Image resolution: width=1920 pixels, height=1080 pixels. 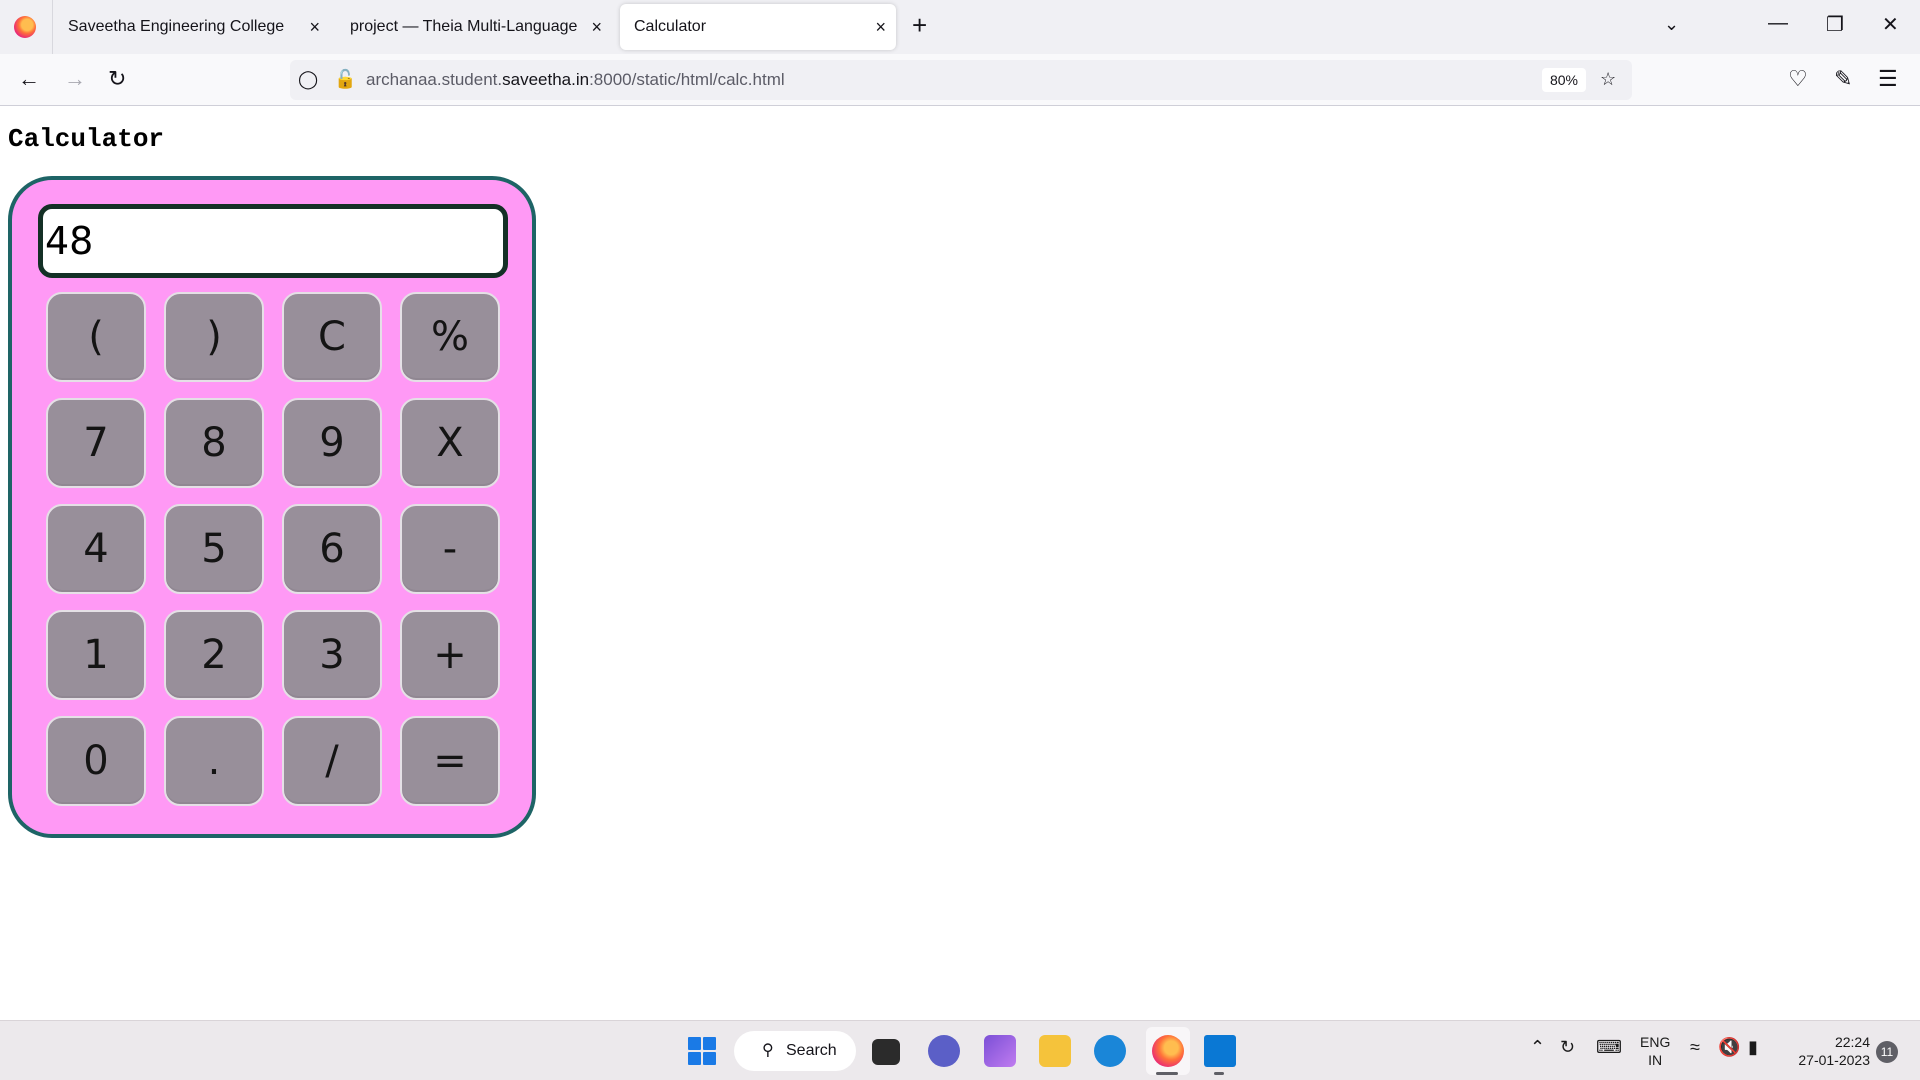 I want to click on keyboard-icon: ⌨, so click(x=1609, y=1047).